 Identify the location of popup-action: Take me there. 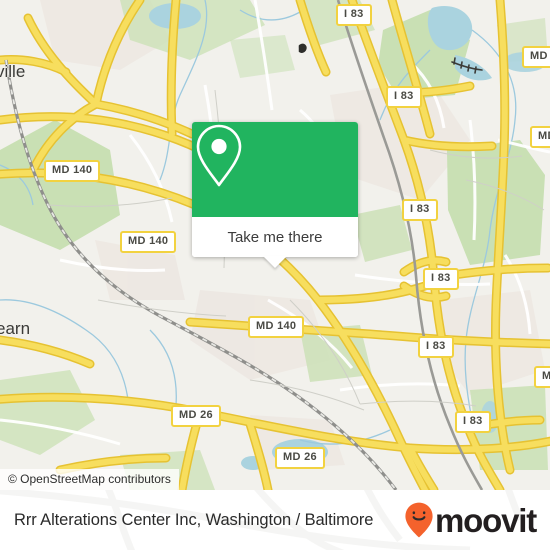
(275, 242).